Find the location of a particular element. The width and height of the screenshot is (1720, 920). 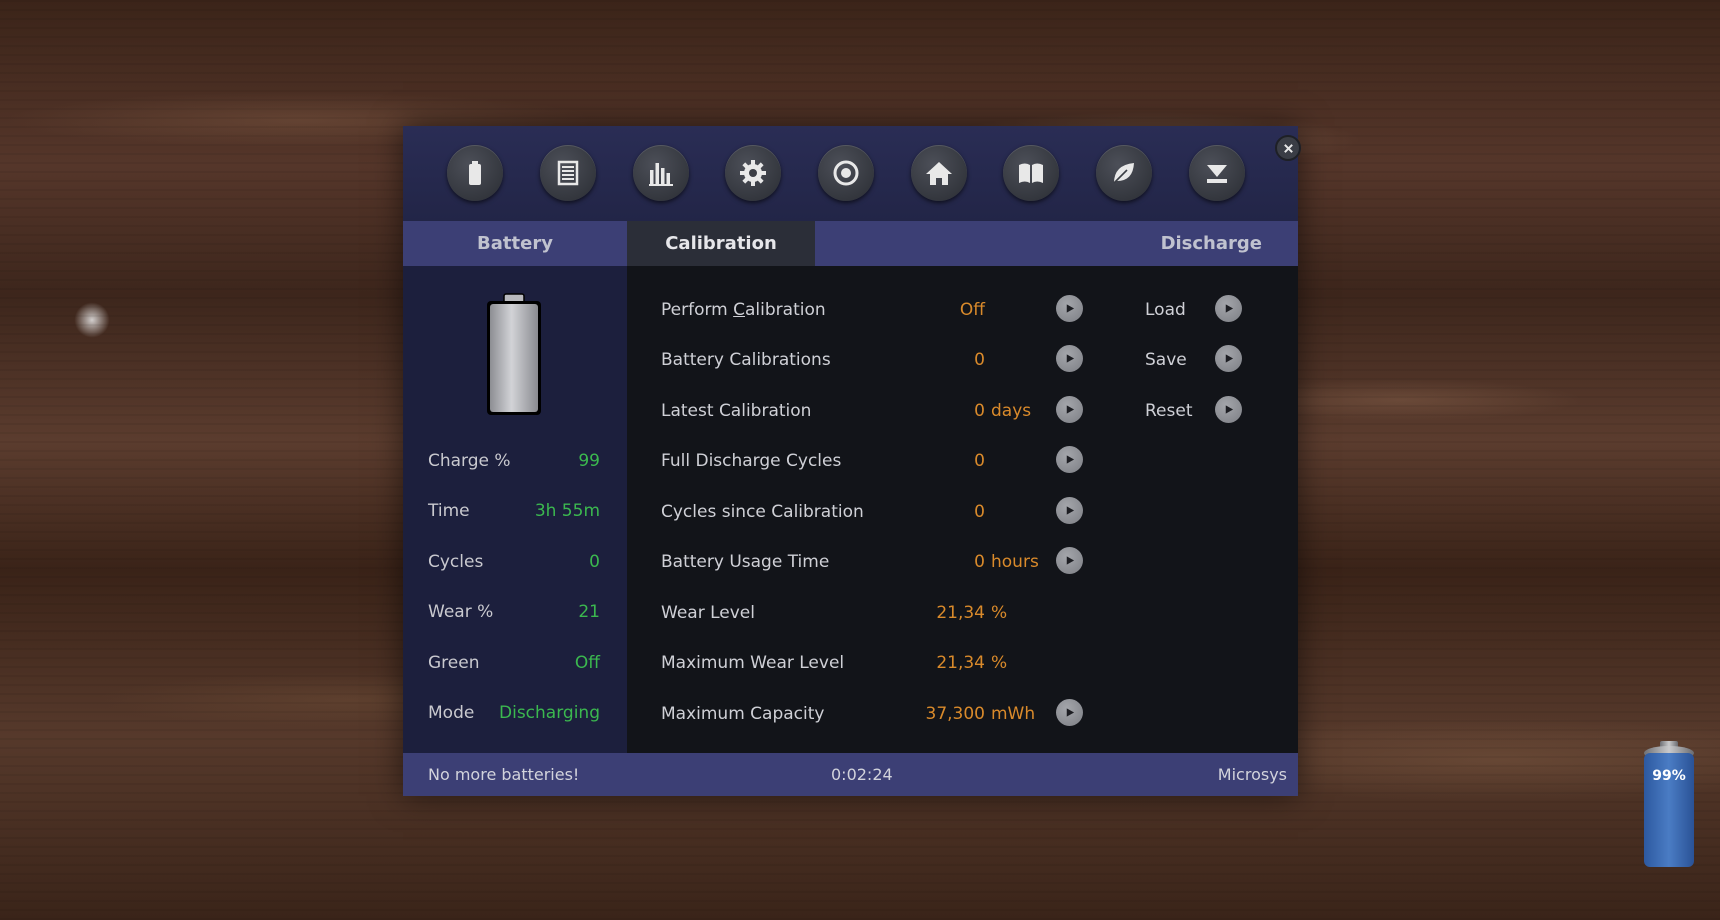

close-button is located at coordinates (1288, 148).